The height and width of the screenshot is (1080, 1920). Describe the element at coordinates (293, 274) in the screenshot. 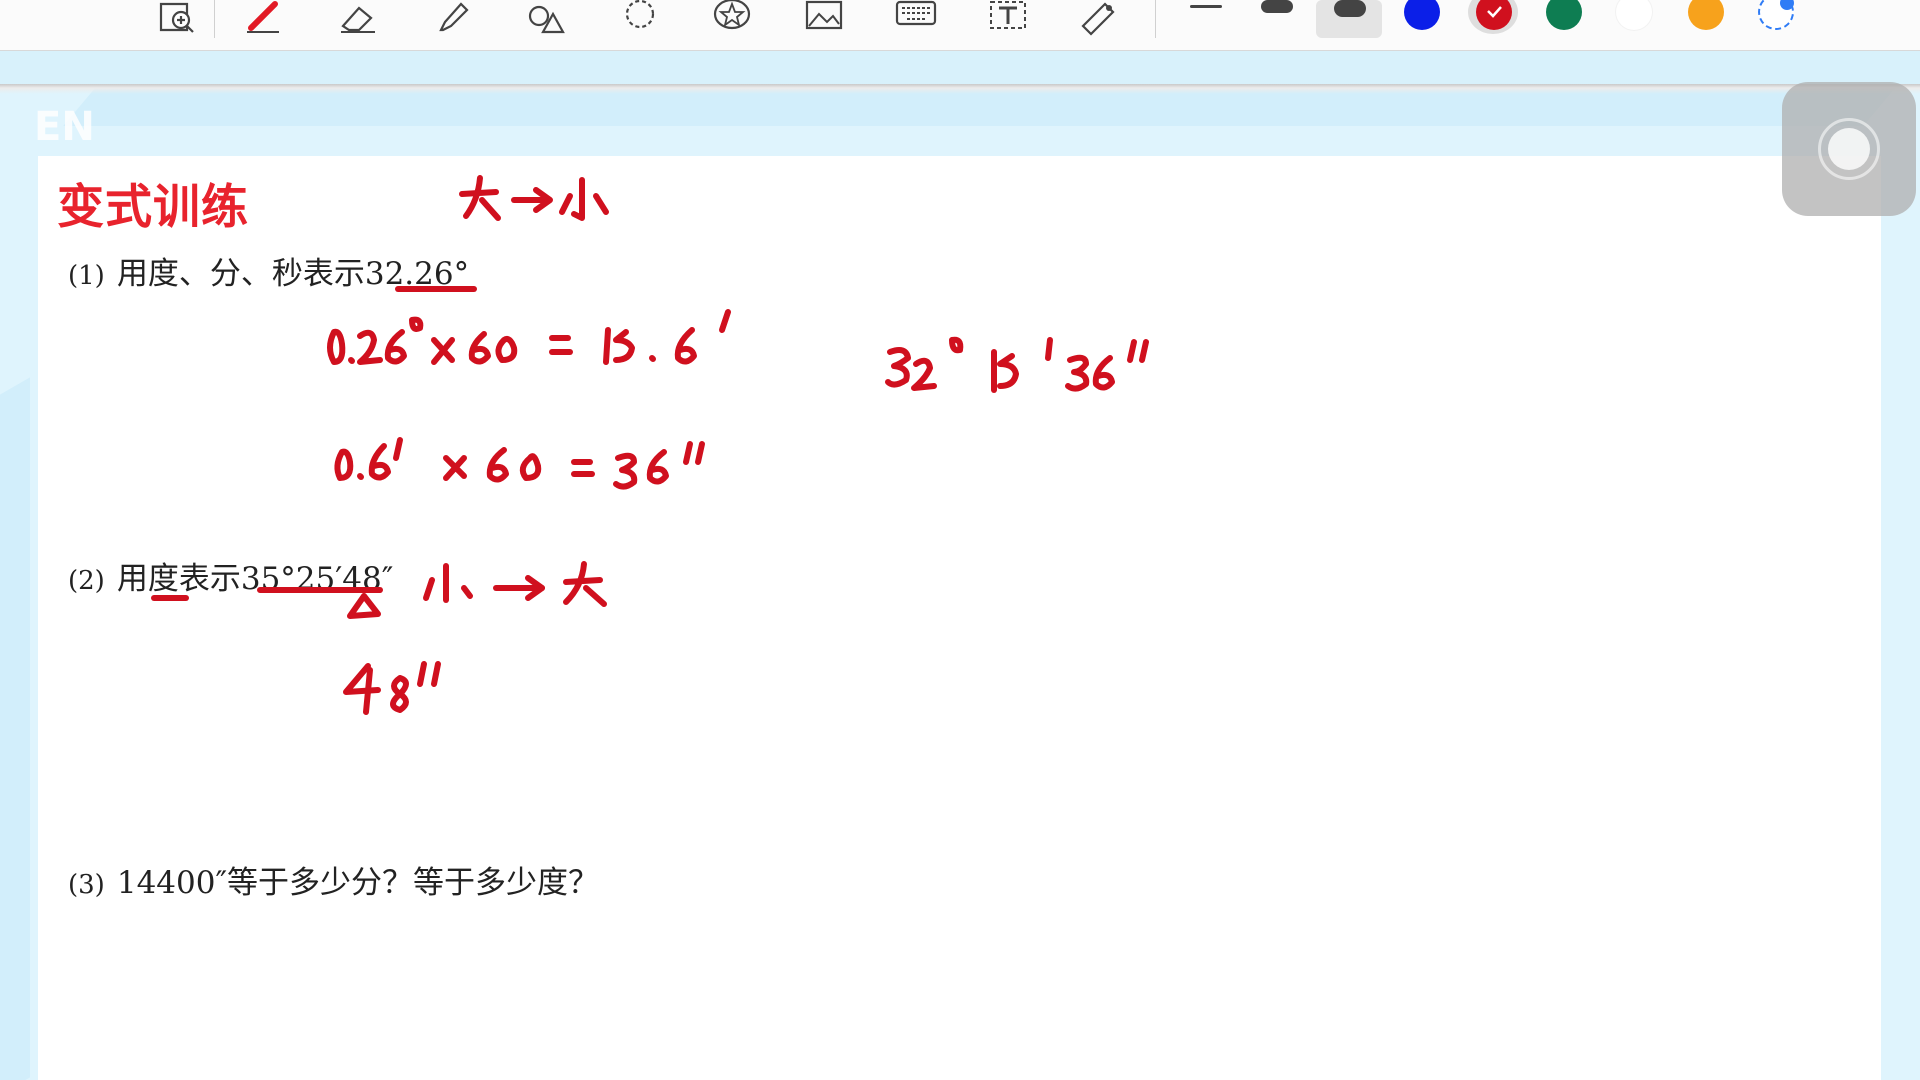

I see `question-text: 用度、分、秒表示32.26°` at that location.